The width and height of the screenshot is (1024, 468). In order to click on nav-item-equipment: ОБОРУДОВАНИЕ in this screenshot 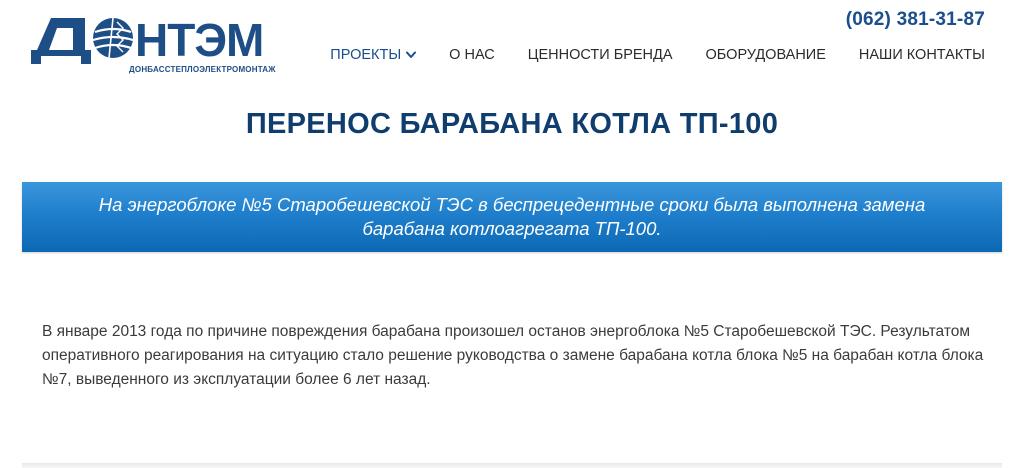, I will do `click(766, 55)`.